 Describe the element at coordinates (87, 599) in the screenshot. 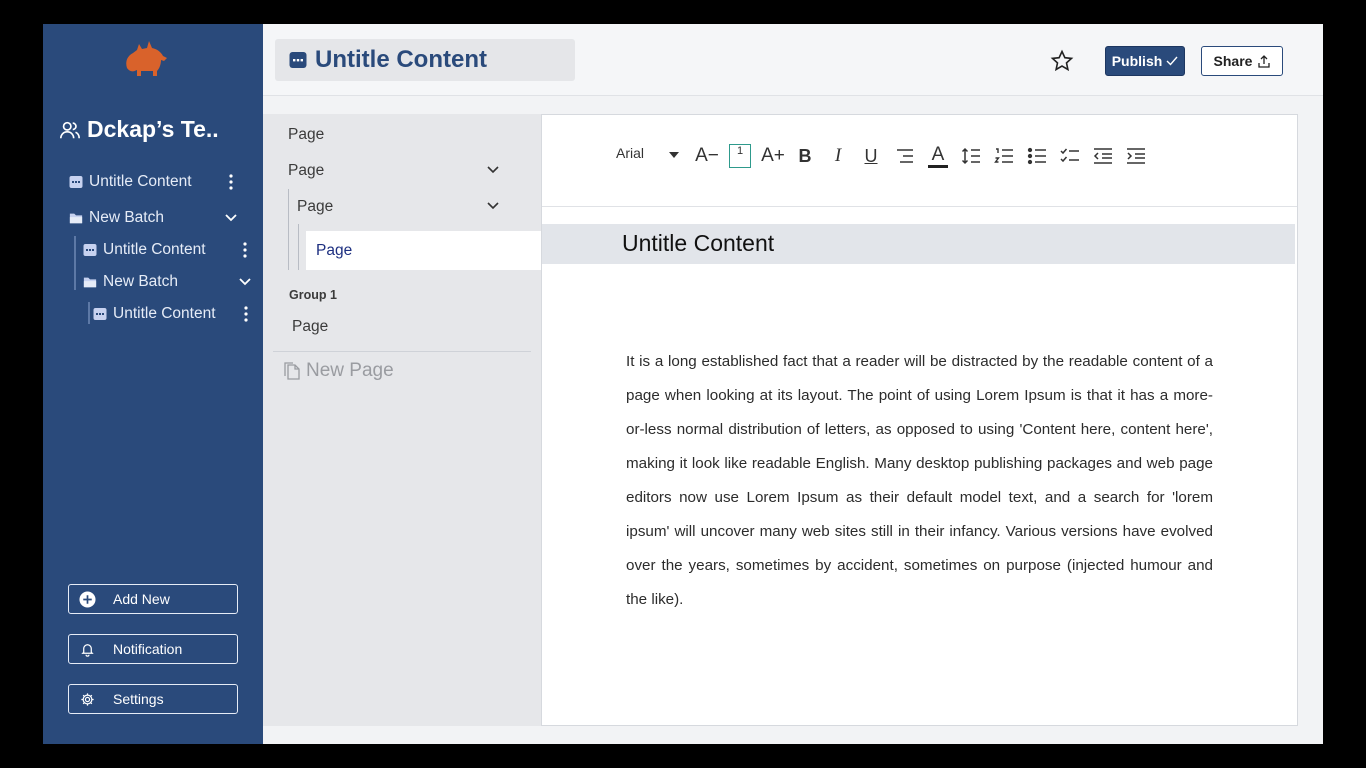

I see `plus-circle-icon` at that location.